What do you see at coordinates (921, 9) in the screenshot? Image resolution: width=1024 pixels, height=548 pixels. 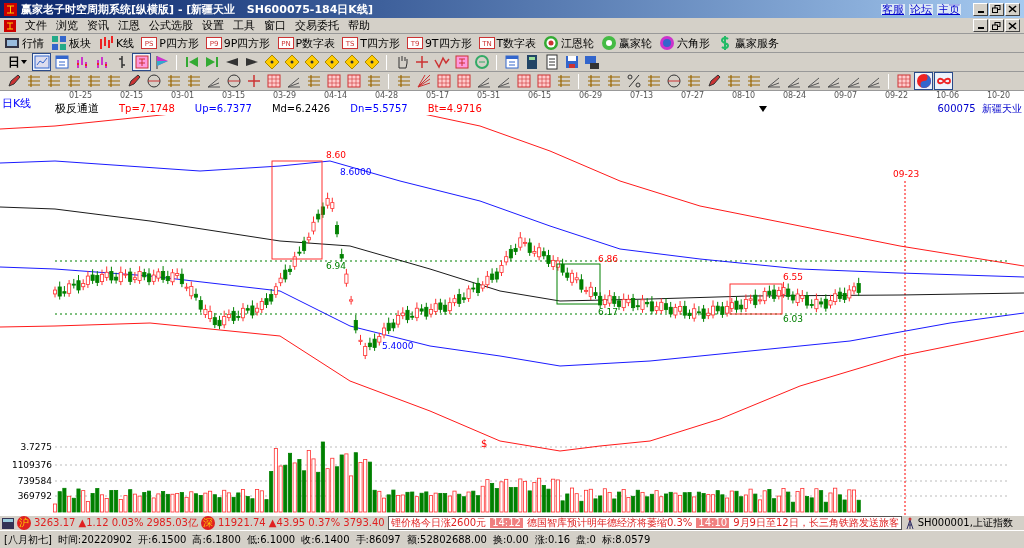 I see `header-link: 论坛` at bounding box center [921, 9].